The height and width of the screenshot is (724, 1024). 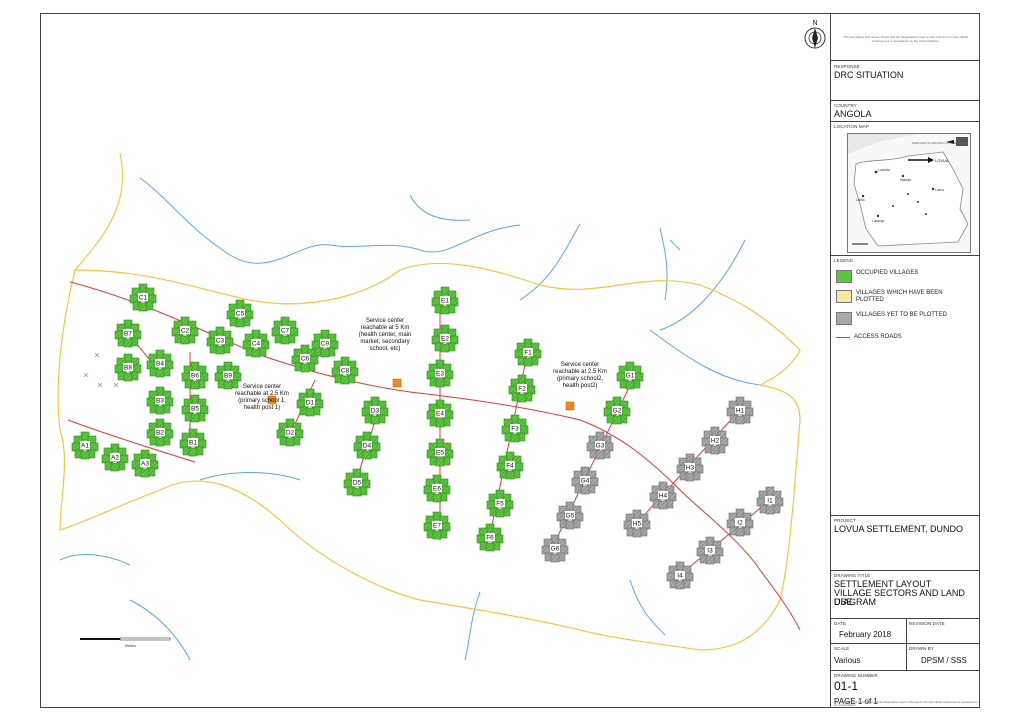 I want to click on village-c3: C3, so click(x=220, y=340).